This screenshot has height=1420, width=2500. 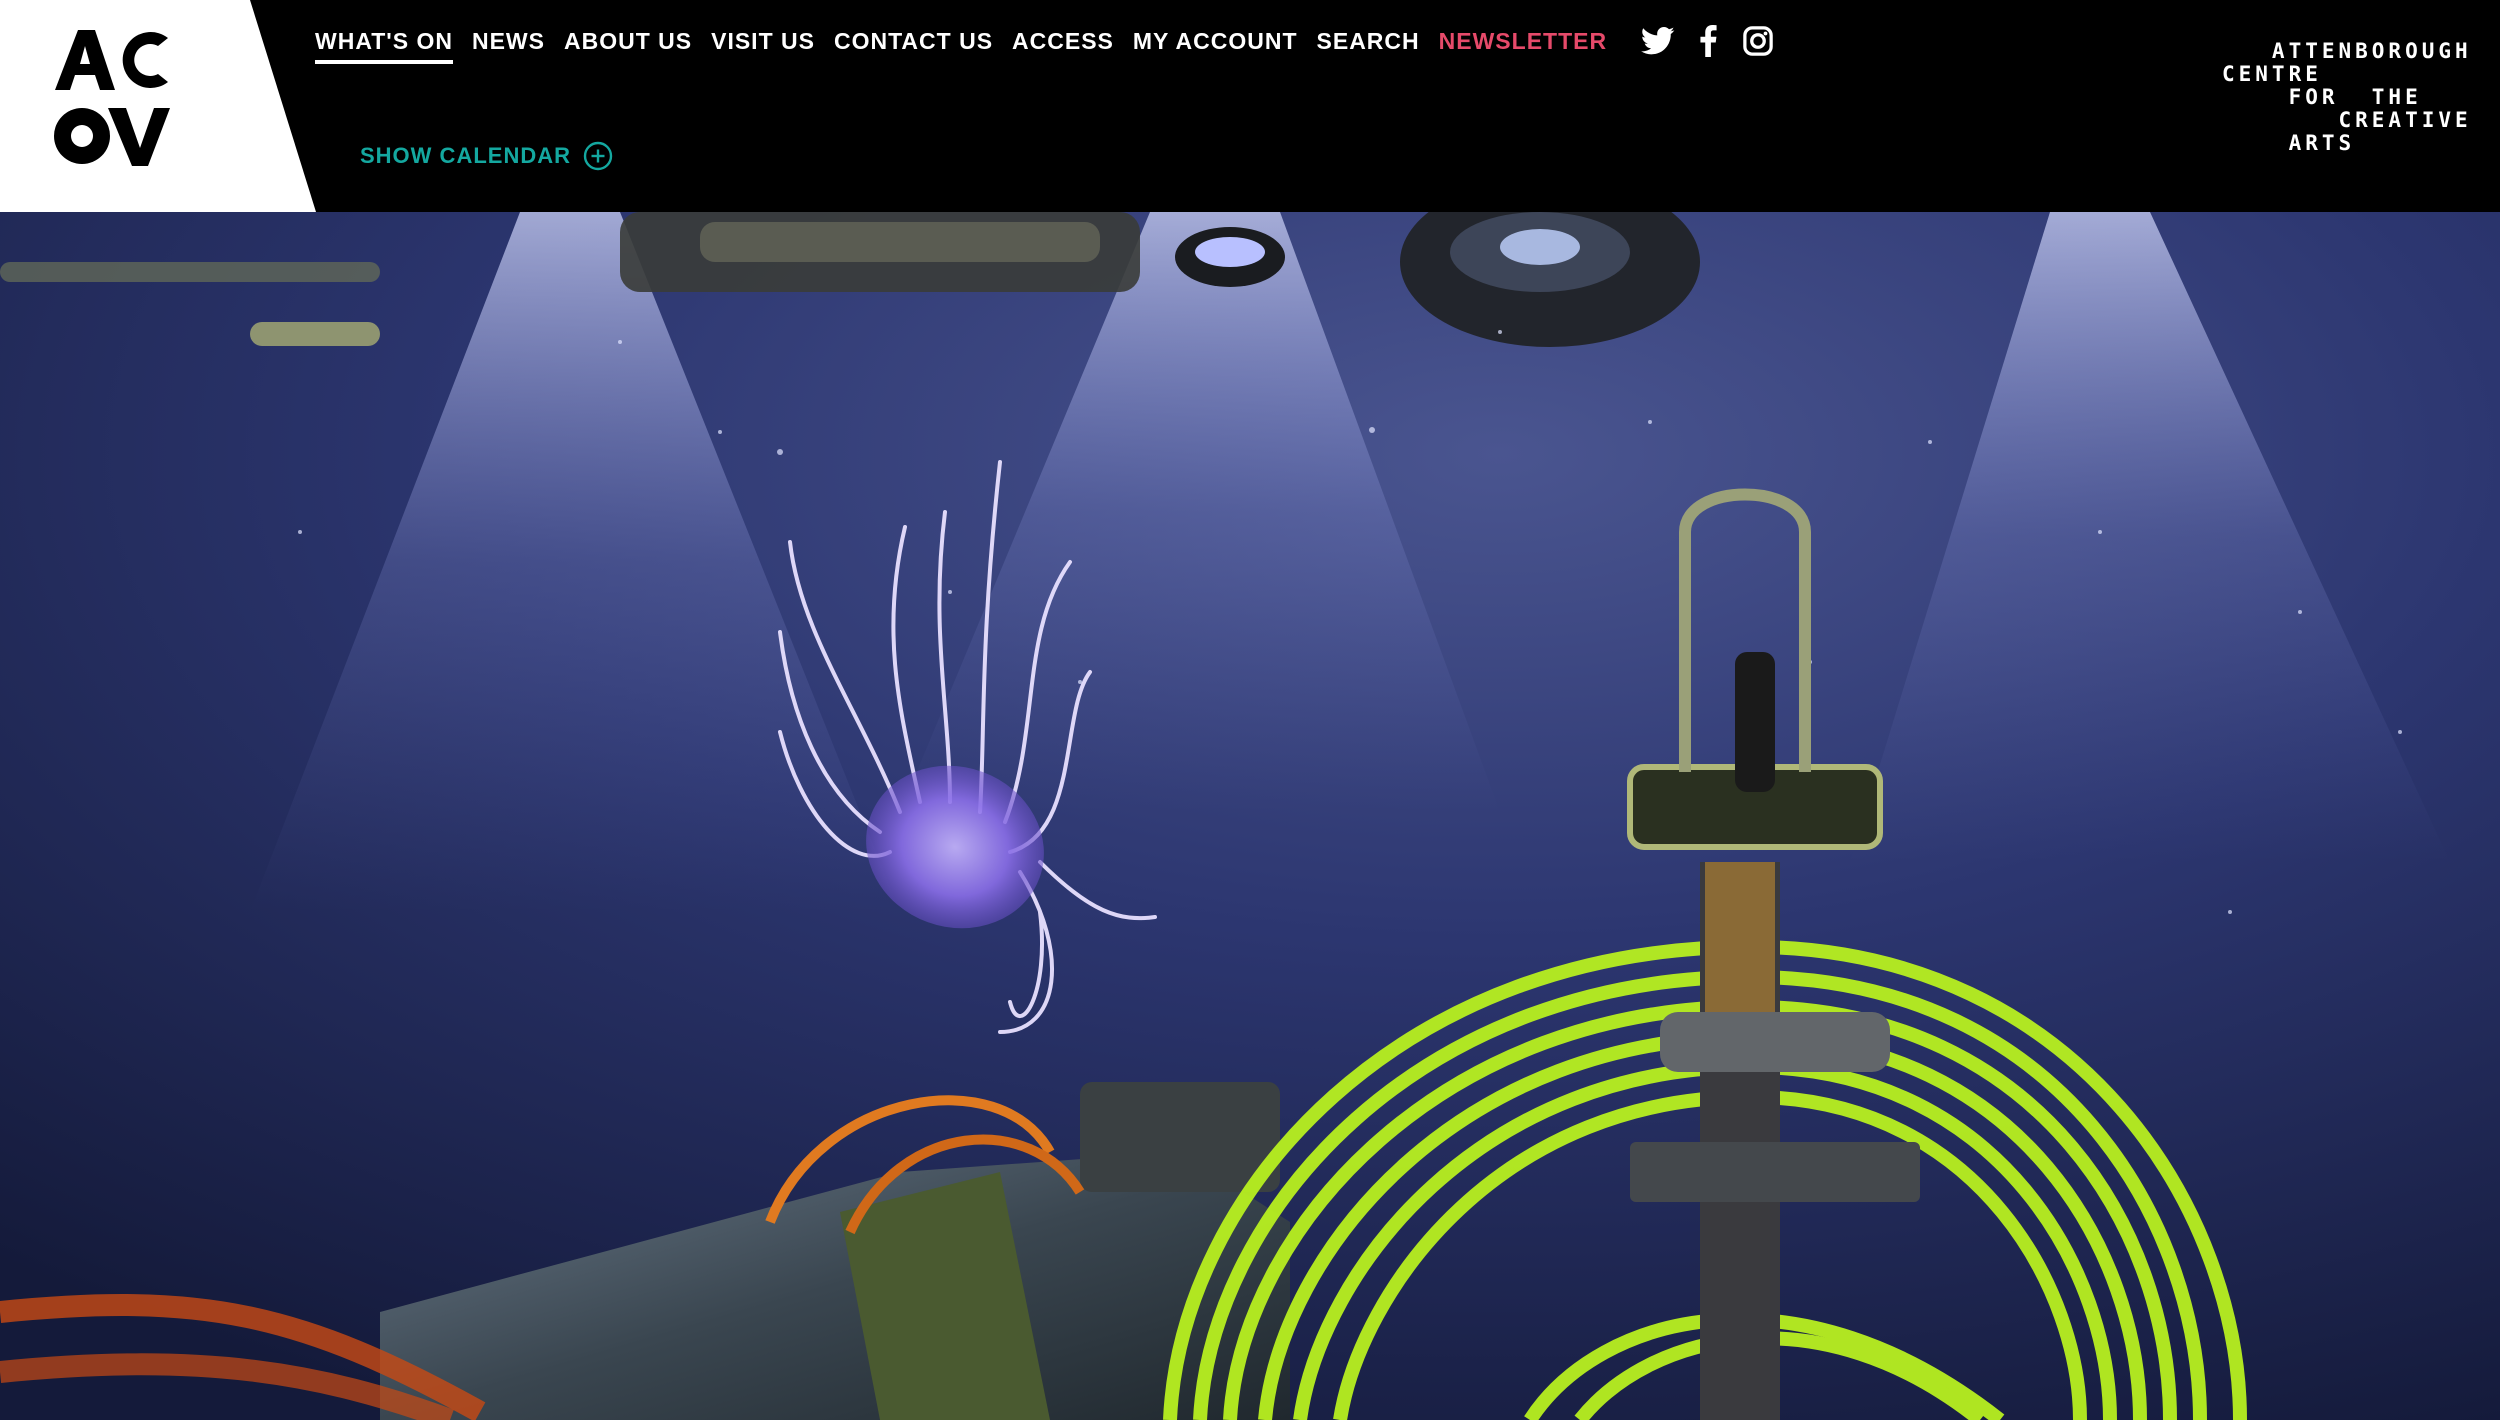 I want to click on nav-access: ACCESS, so click(x=1063, y=41).